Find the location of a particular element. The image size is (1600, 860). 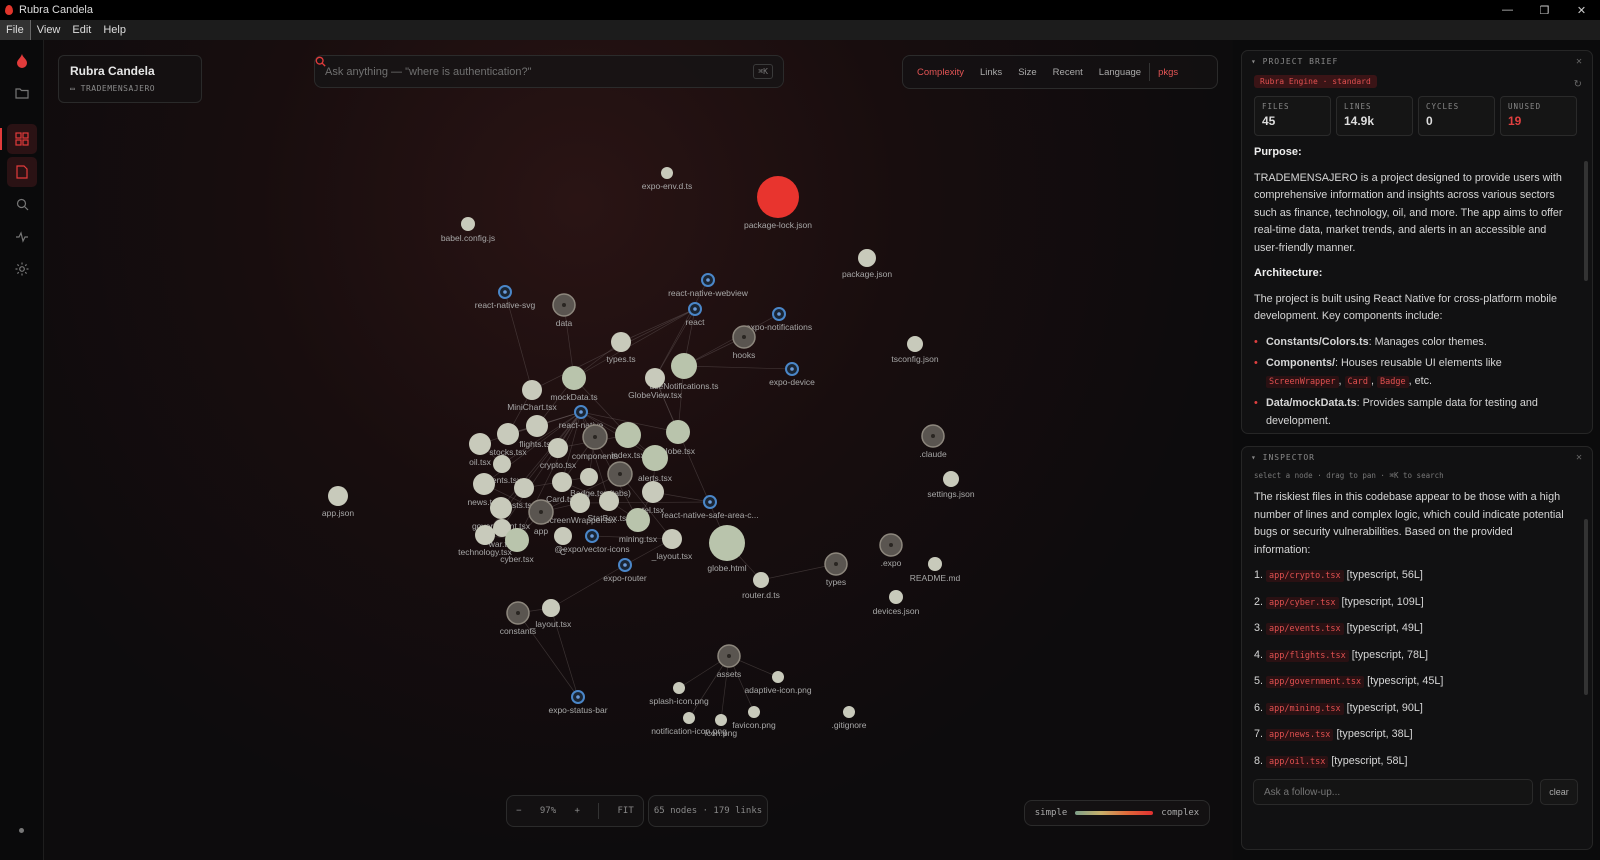

menu-edit: Edit is located at coordinates (81, 30).